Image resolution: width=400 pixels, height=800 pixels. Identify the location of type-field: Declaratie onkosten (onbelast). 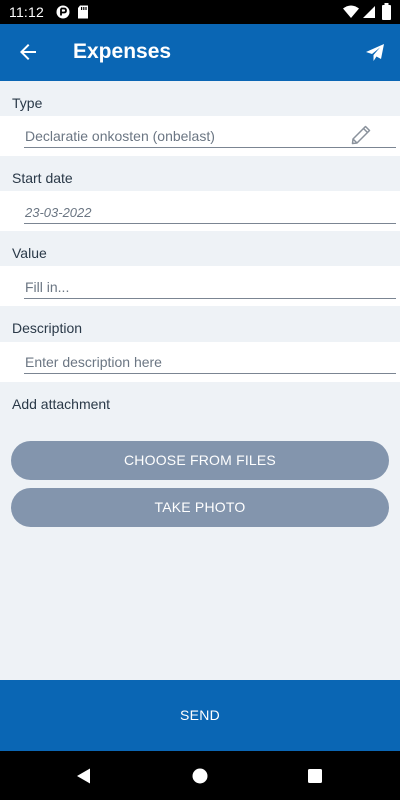
(200, 136).